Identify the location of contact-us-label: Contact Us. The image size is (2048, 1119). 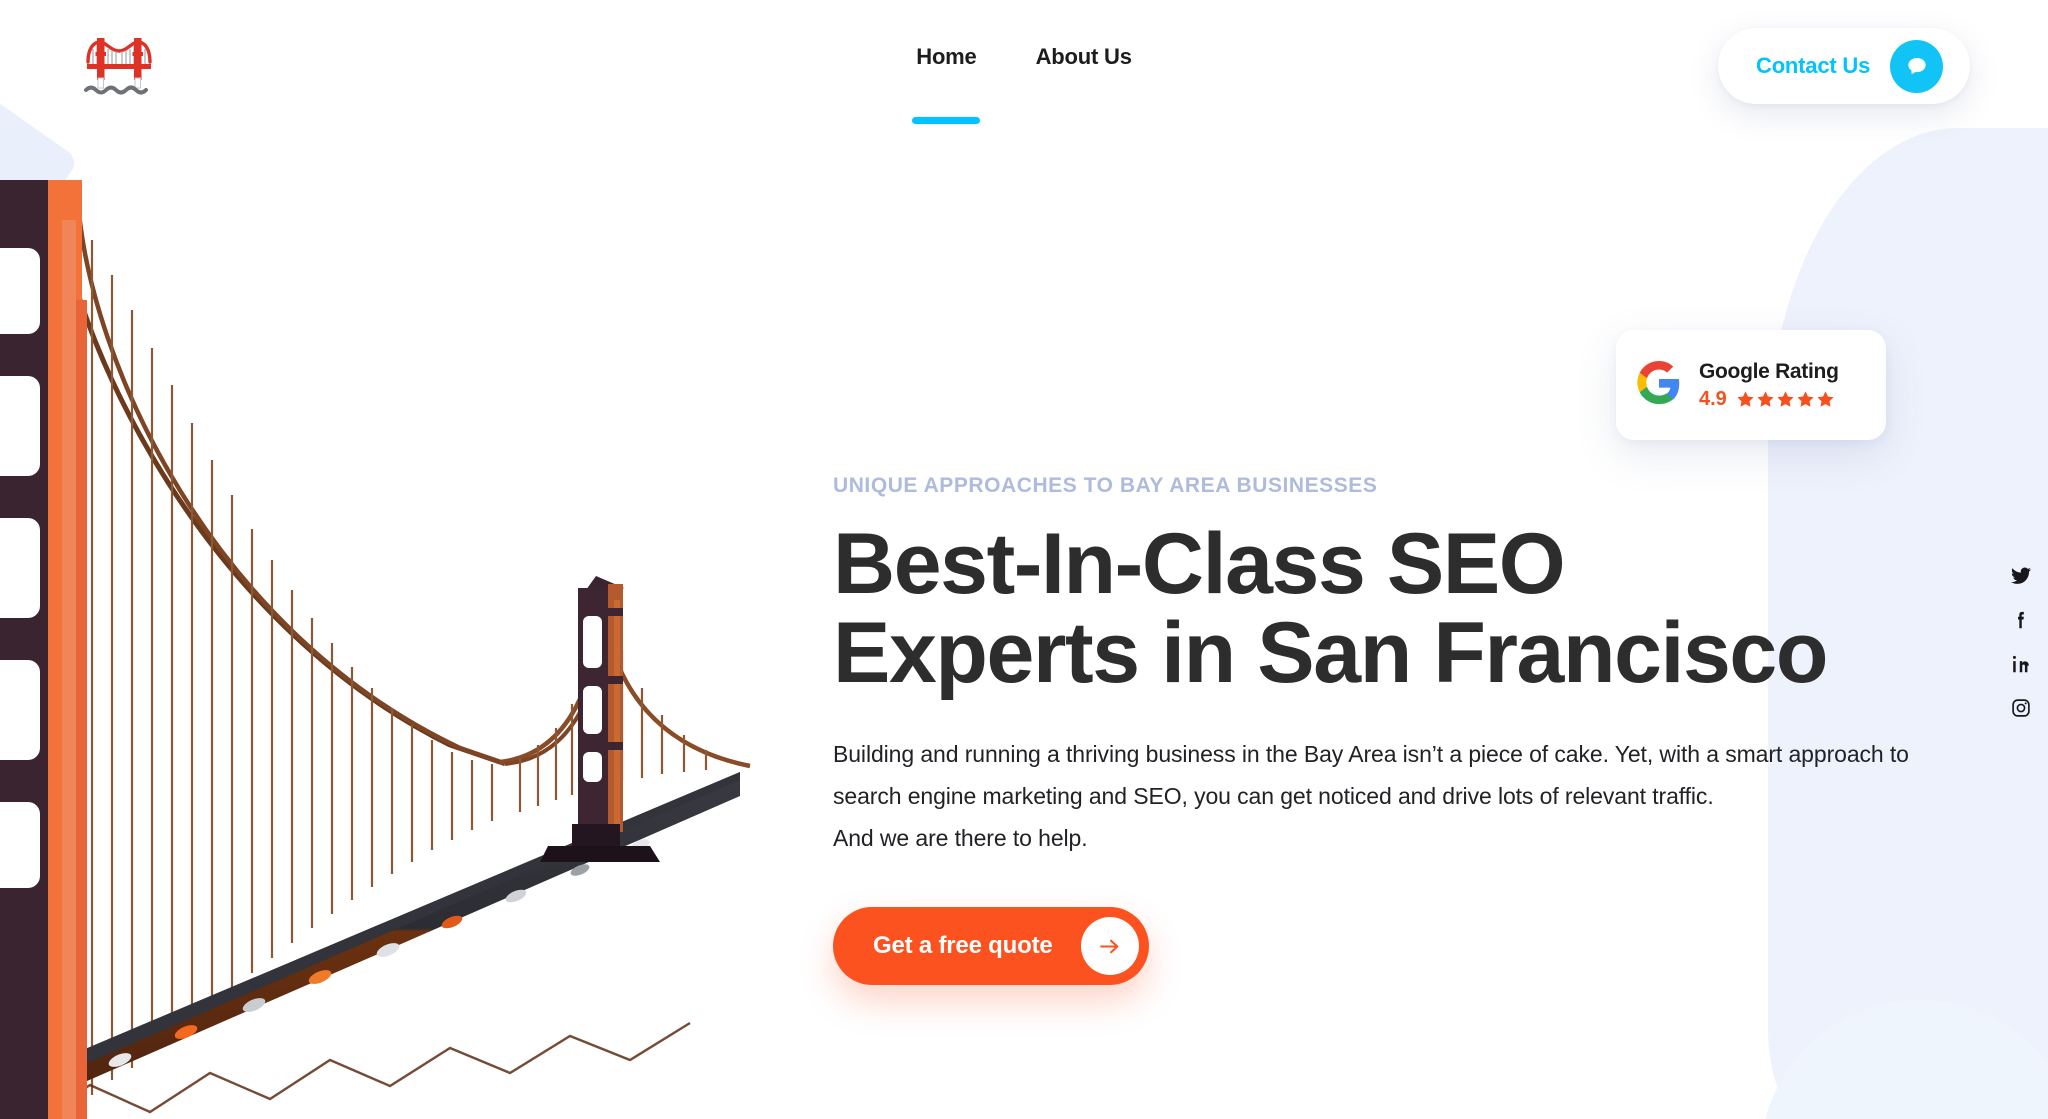
(1813, 65).